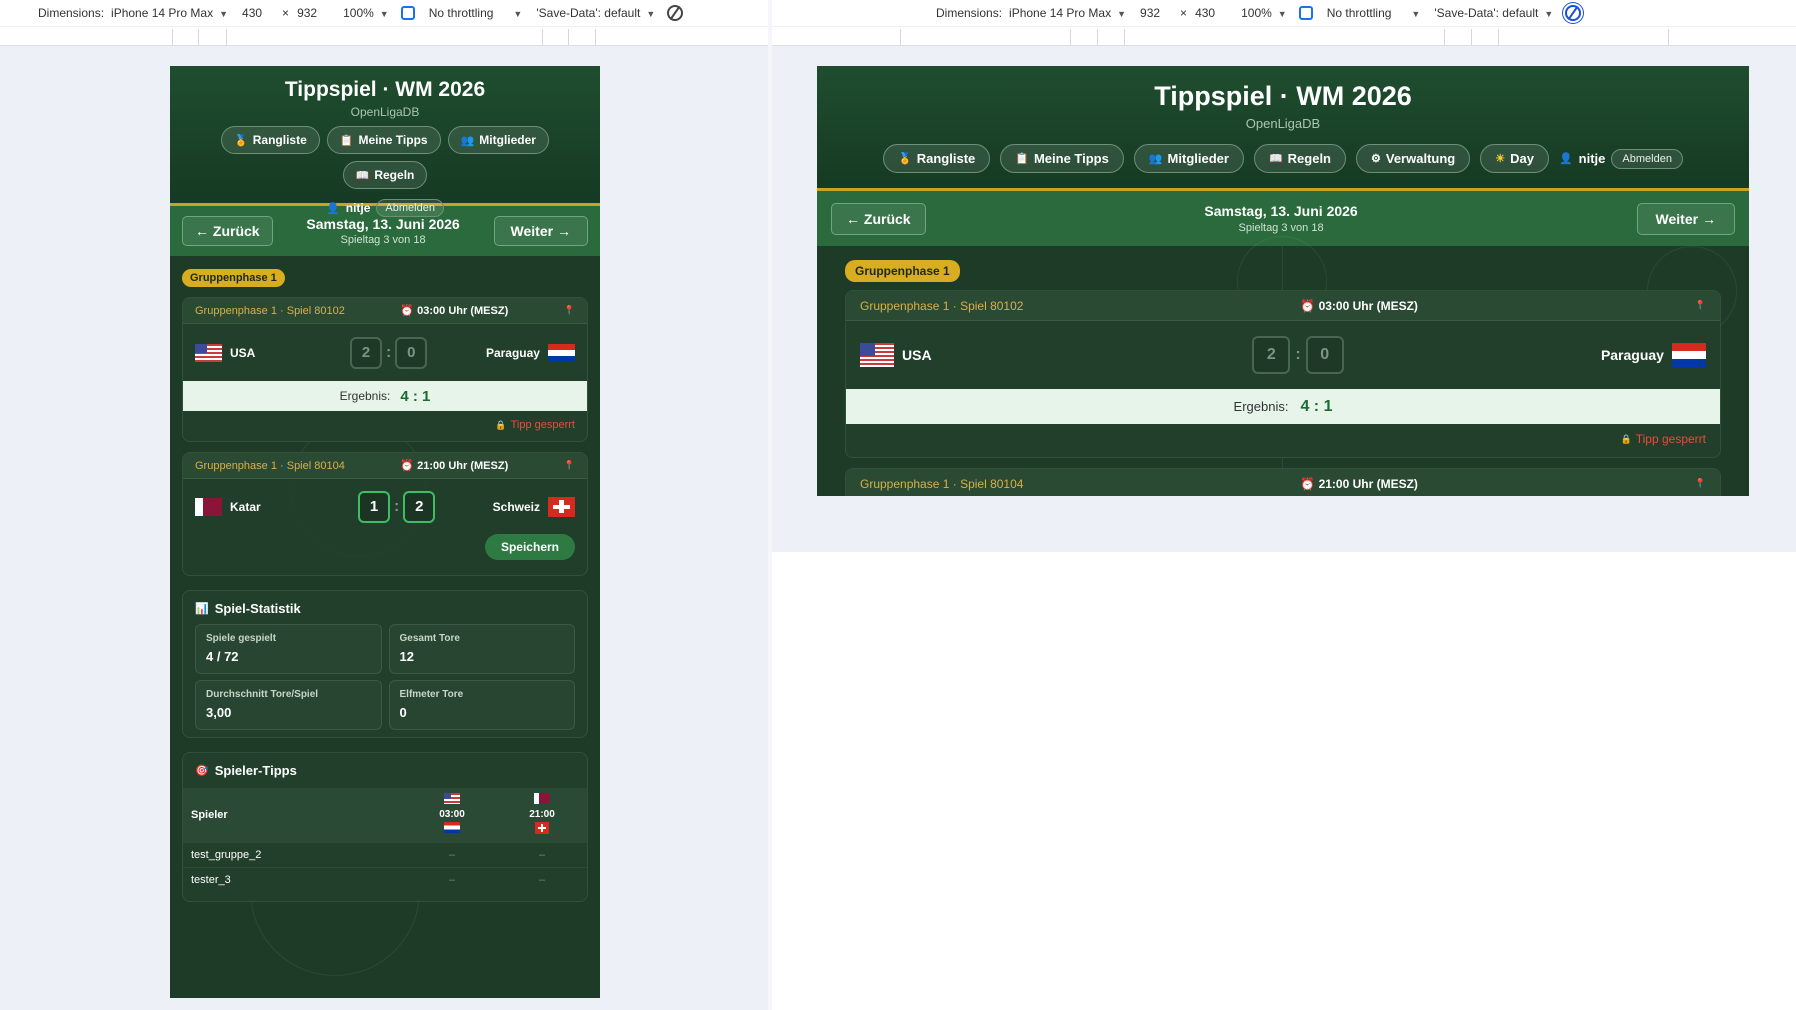 The image size is (1796, 1010). Describe the element at coordinates (461, 13) in the screenshot. I see `throttling-value: No throttling` at that location.